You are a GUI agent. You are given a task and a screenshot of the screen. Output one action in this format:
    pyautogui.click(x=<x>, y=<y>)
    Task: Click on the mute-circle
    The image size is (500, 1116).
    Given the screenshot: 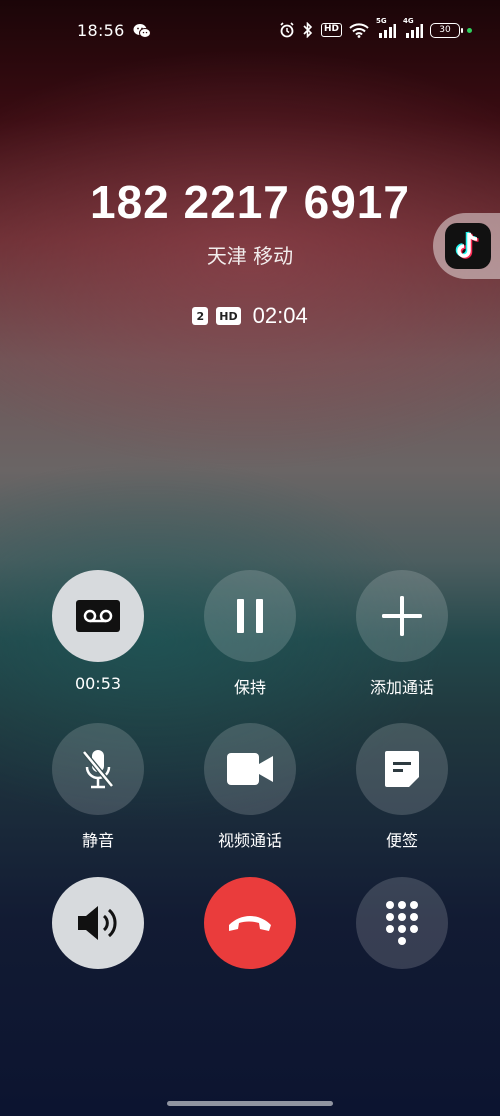 What is the action you would take?
    pyautogui.click(x=98, y=769)
    